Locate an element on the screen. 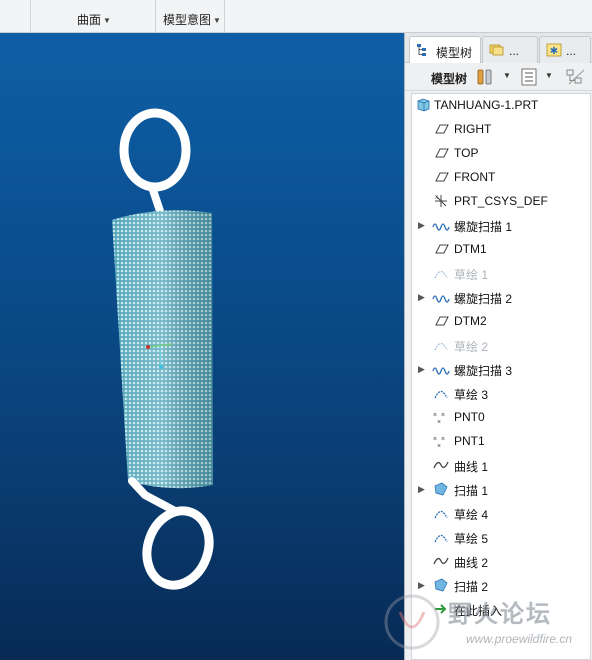  spring-model is located at coordinates (163, 349).